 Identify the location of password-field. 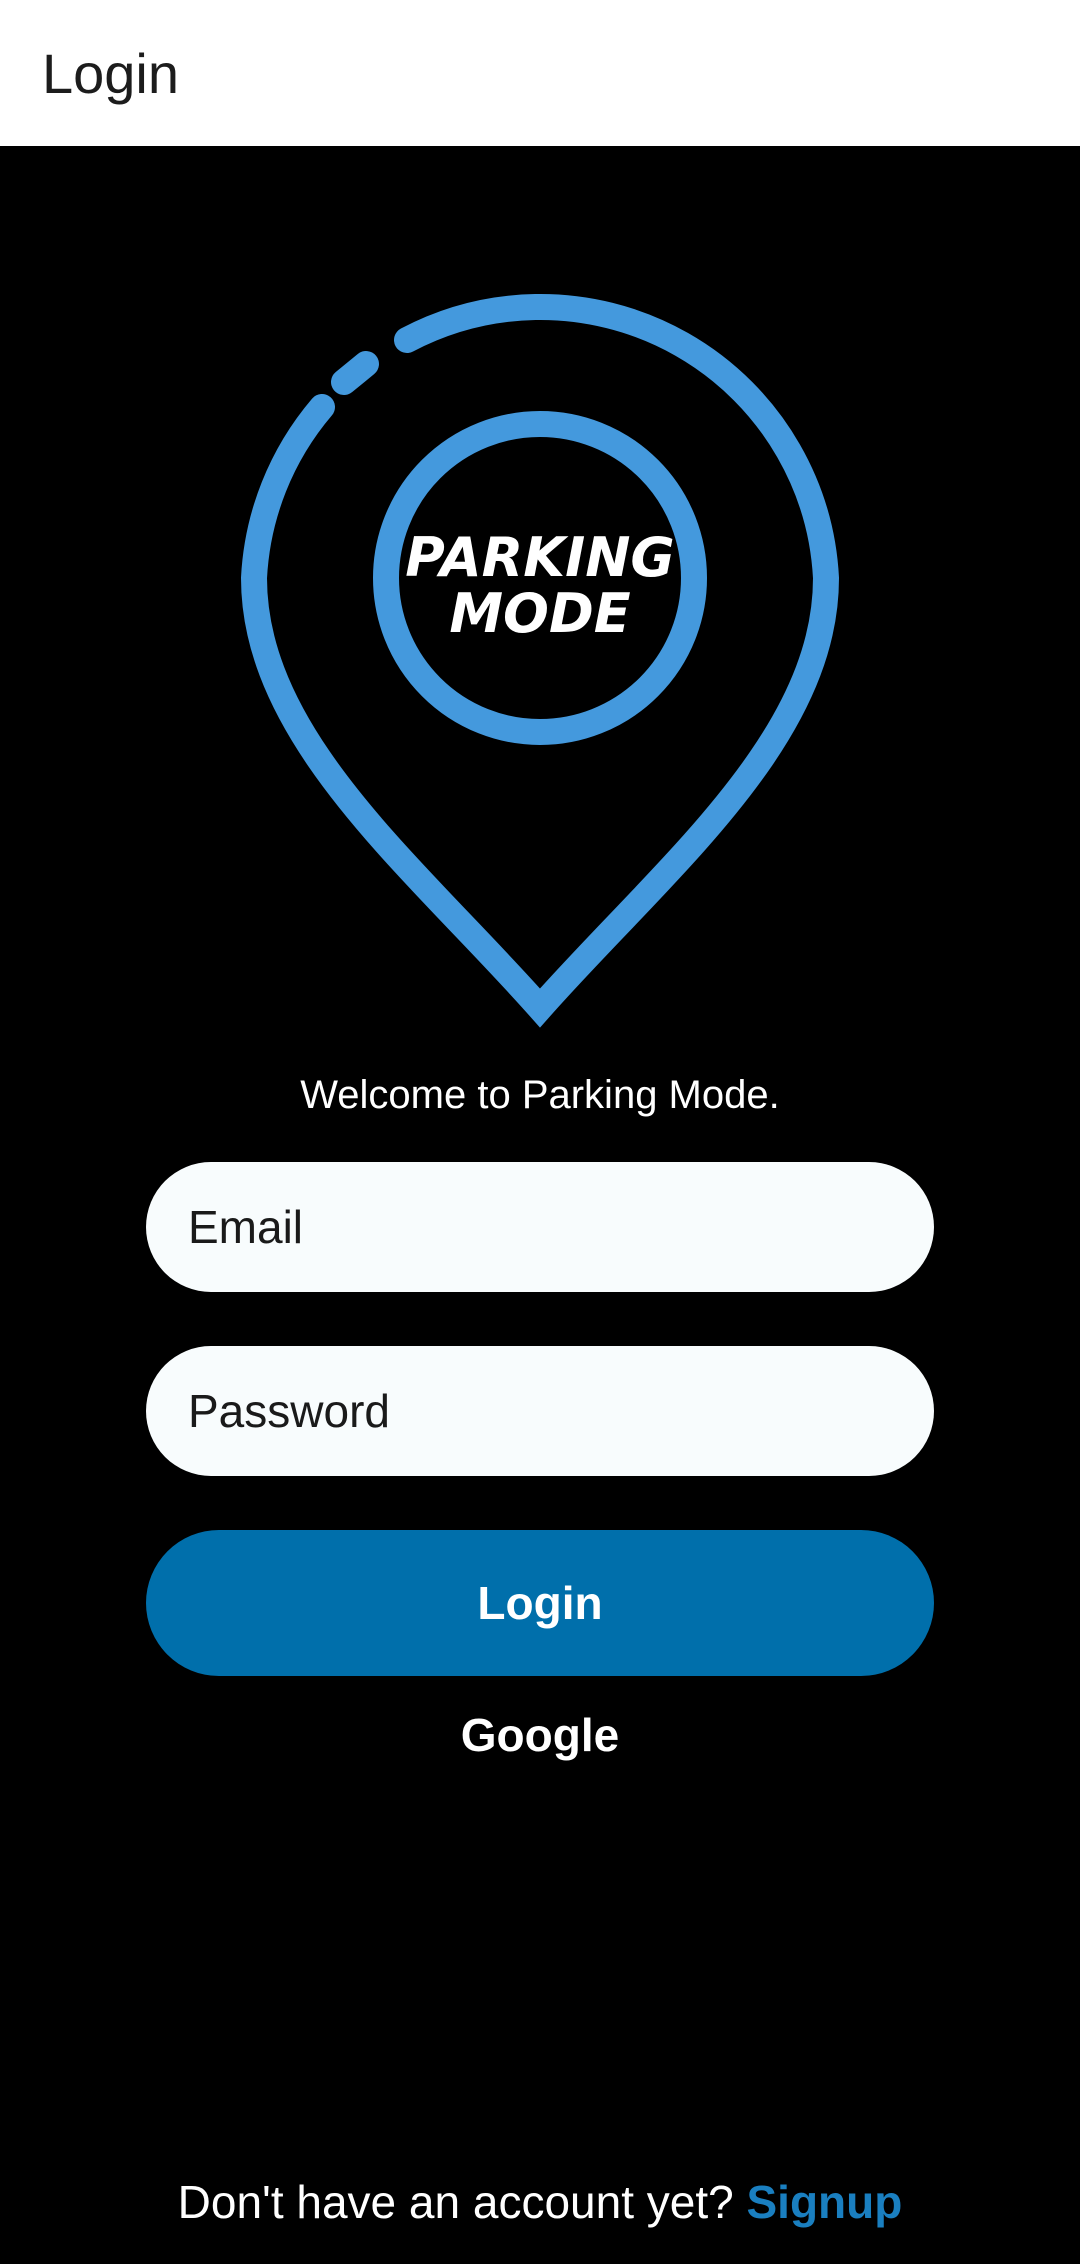
(540, 1411).